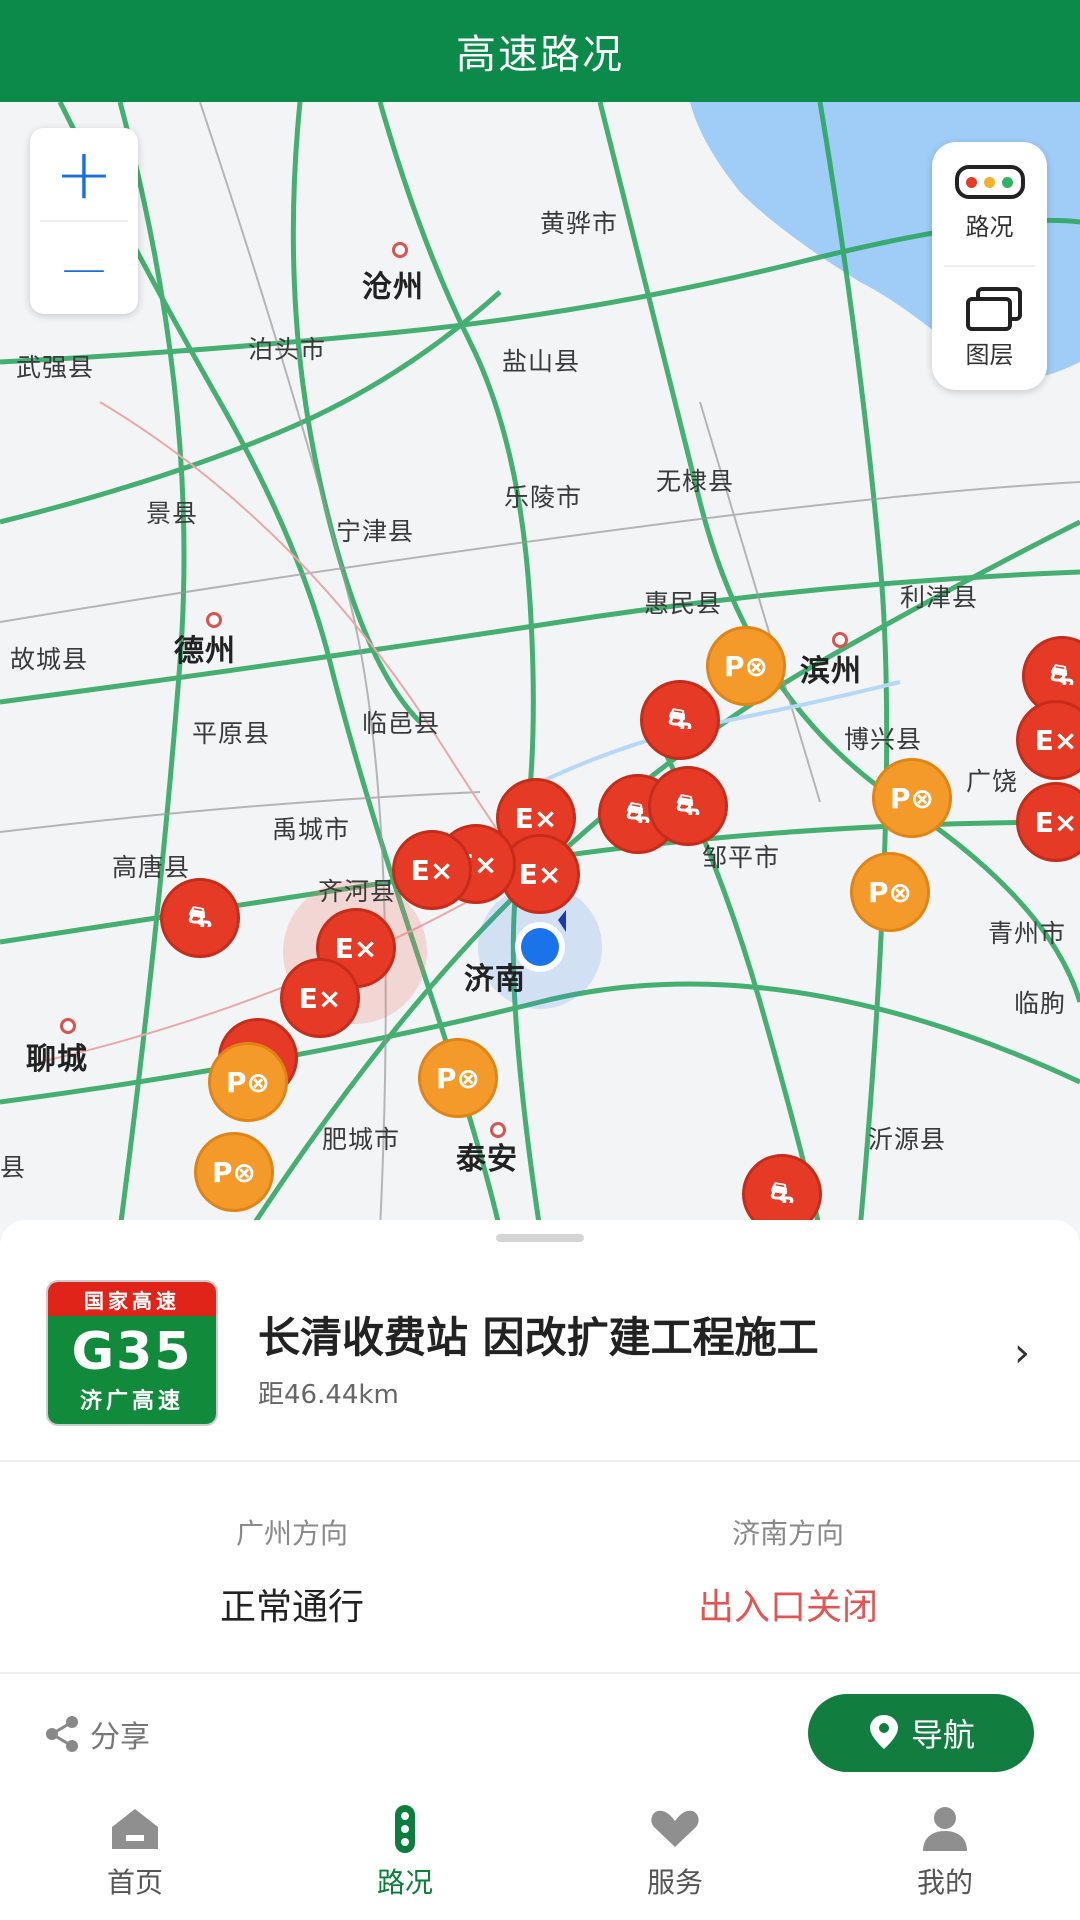 The height and width of the screenshot is (1920, 1080). Describe the element at coordinates (292, 1571) in the screenshot. I see `direction-guangzhou: 广州方向 正常通行` at that location.